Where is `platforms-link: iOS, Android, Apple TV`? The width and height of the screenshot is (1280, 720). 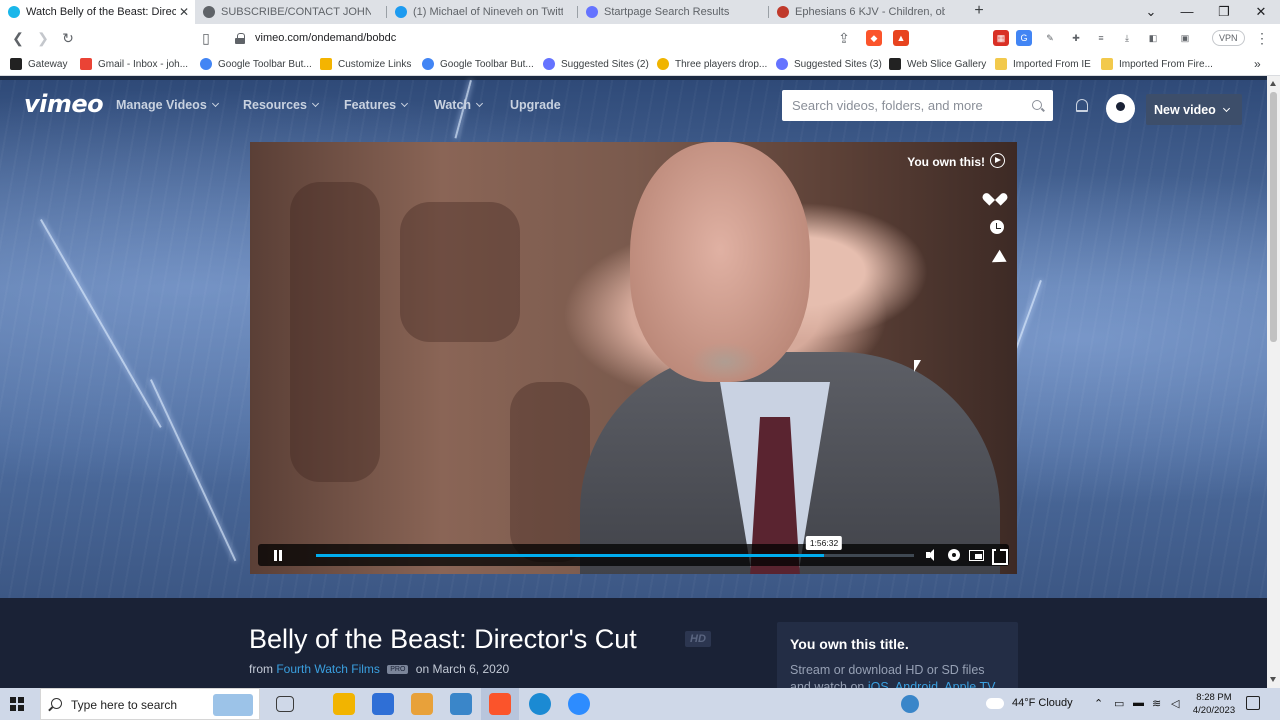
platforms-link: iOS, Android, Apple TV is located at coordinates (932, 684).